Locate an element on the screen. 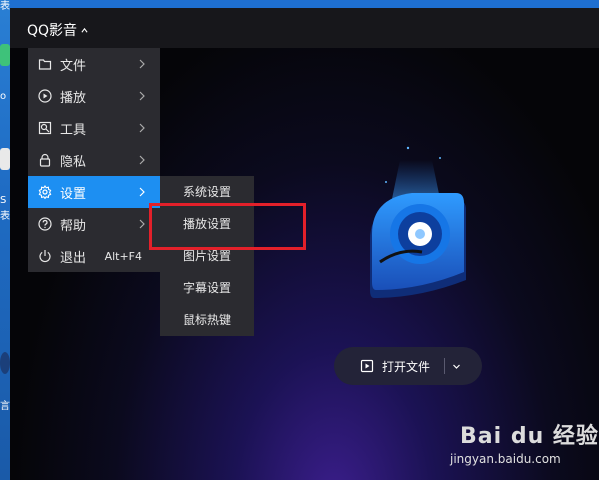 The width and height of the screenshot is (599, 480). desktop-edge: 表 o S 表 言 is located at coordinates (5, 240).